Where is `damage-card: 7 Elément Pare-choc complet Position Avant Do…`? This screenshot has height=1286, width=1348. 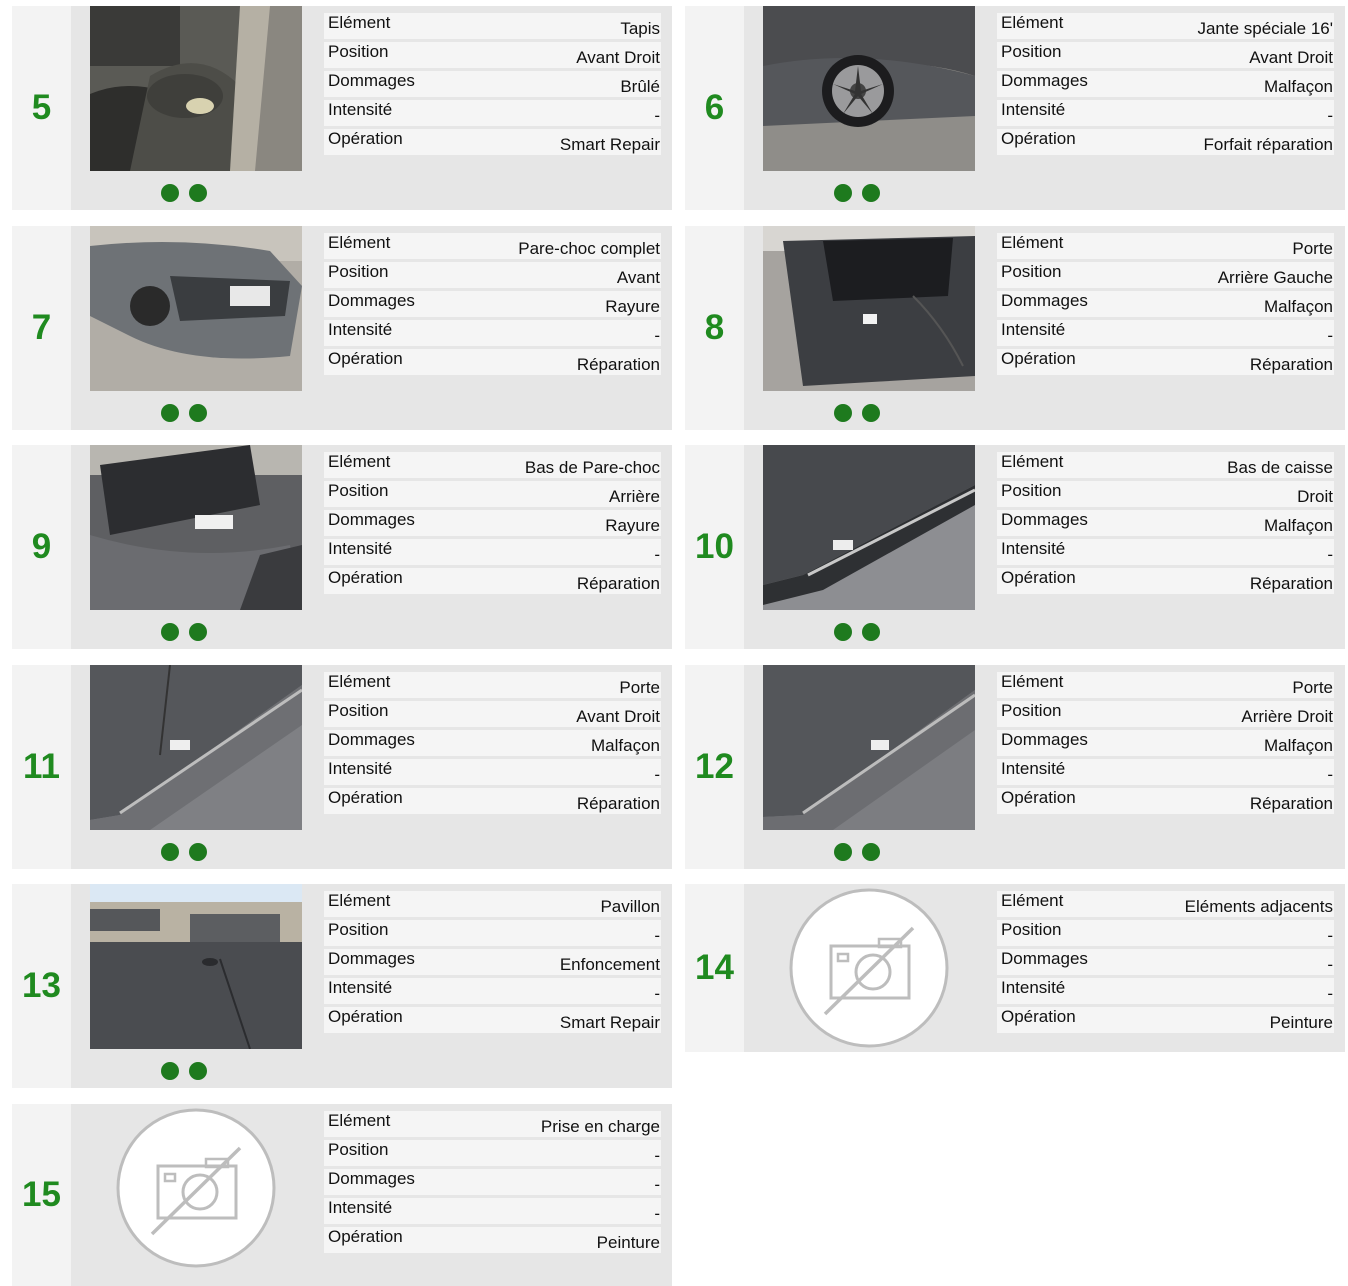 damage-card: 7 Elément Pare-choc complet Position Avant Do… is located at coordinates (342, 328).